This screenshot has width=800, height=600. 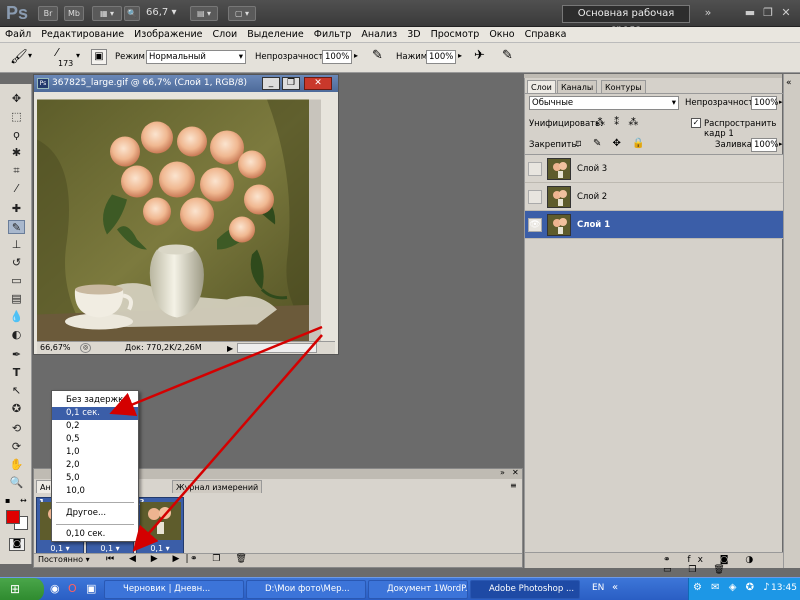 What do you see at coordinates (598, 588) in the screenshot?
I see `language-indicator: EN` at bounding box center [598, 588].